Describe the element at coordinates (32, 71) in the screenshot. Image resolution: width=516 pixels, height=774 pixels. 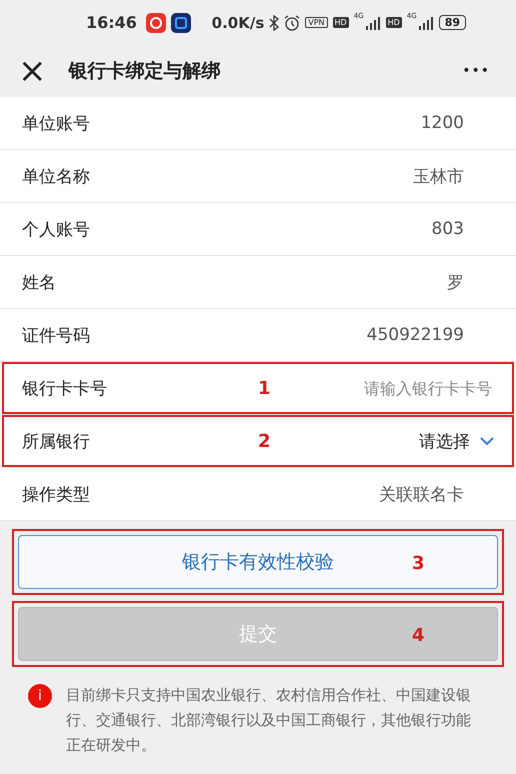
I see `close-button: ×` at that location.